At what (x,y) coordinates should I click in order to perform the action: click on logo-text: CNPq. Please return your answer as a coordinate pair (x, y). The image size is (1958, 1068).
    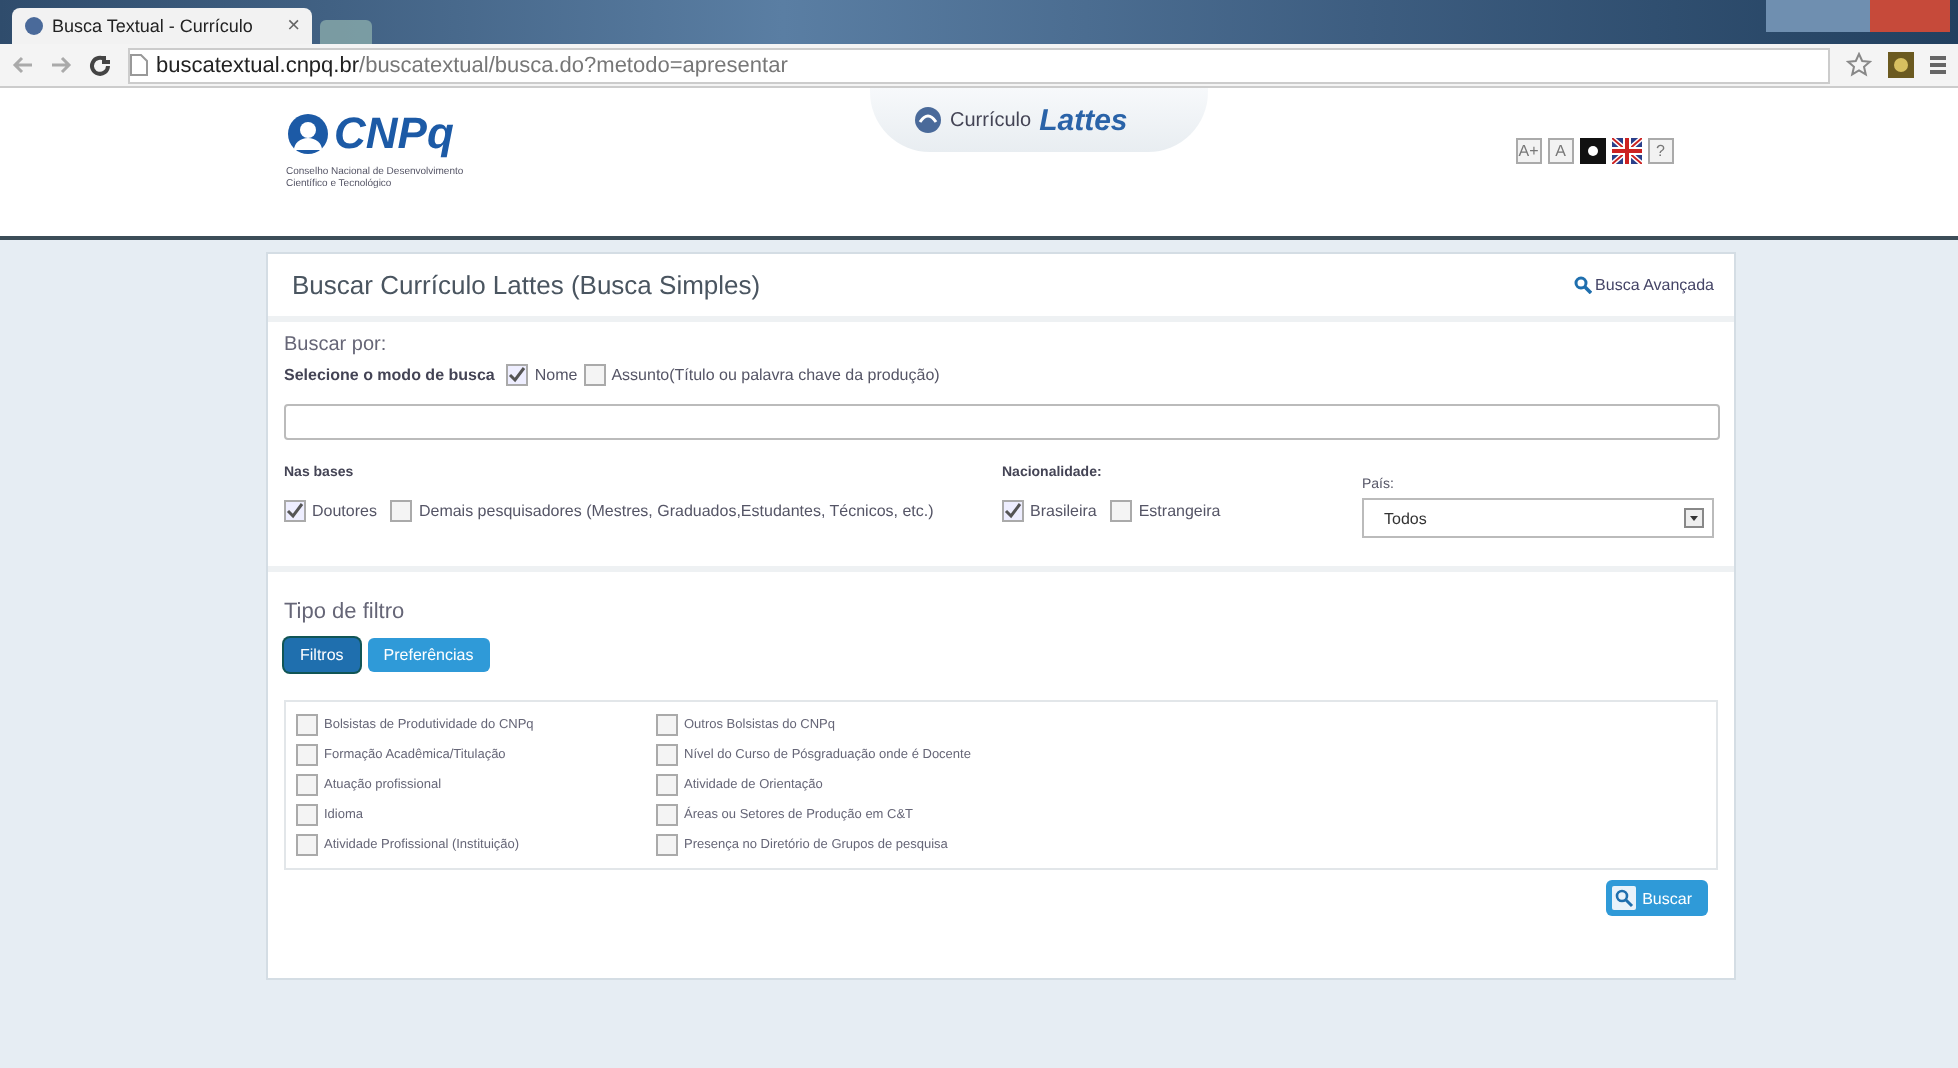
    Looking at the image, I should click on (394, 134).